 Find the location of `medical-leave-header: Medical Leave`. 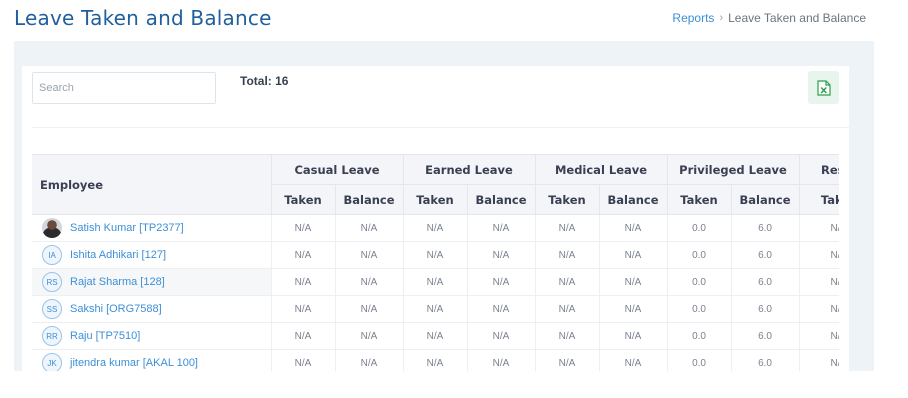

medical-leave-header: Medical Leave is located at coordinates (601, 169).